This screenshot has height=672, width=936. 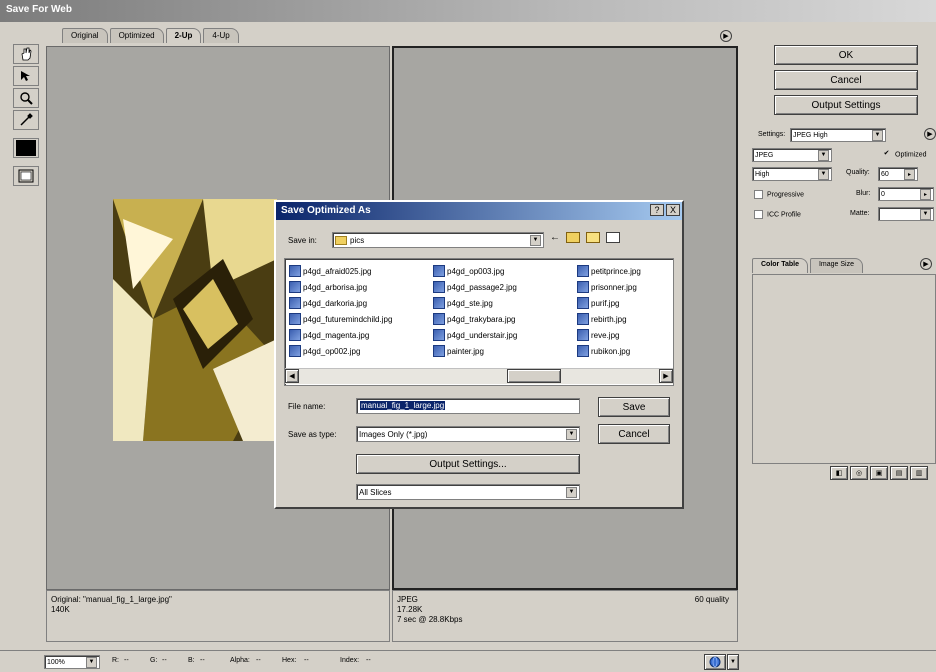 What do you see at coordinates (613, 237) in the screenshot?
I see `view-menu-icon` at bounding box center [613, 237].